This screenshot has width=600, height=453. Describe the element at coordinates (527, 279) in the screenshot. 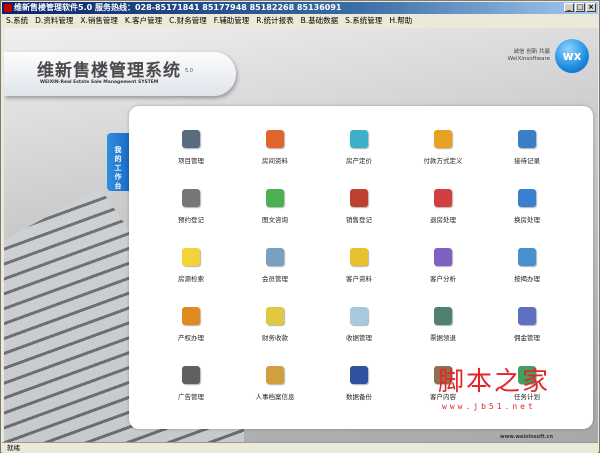

I see `module-label: 按揭办理` at that location.